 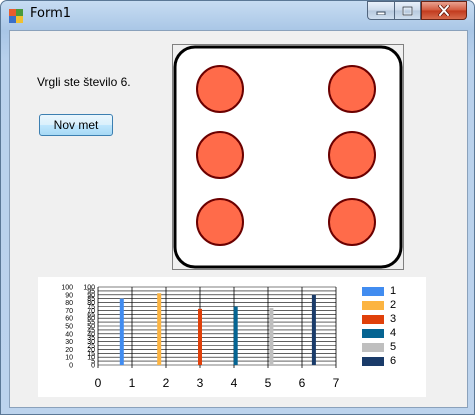 What do you see at coordinates (84, 82) in the screenshot?
I see `result-label: Vrgli ste število 6.` at bounding box center [84, 82].